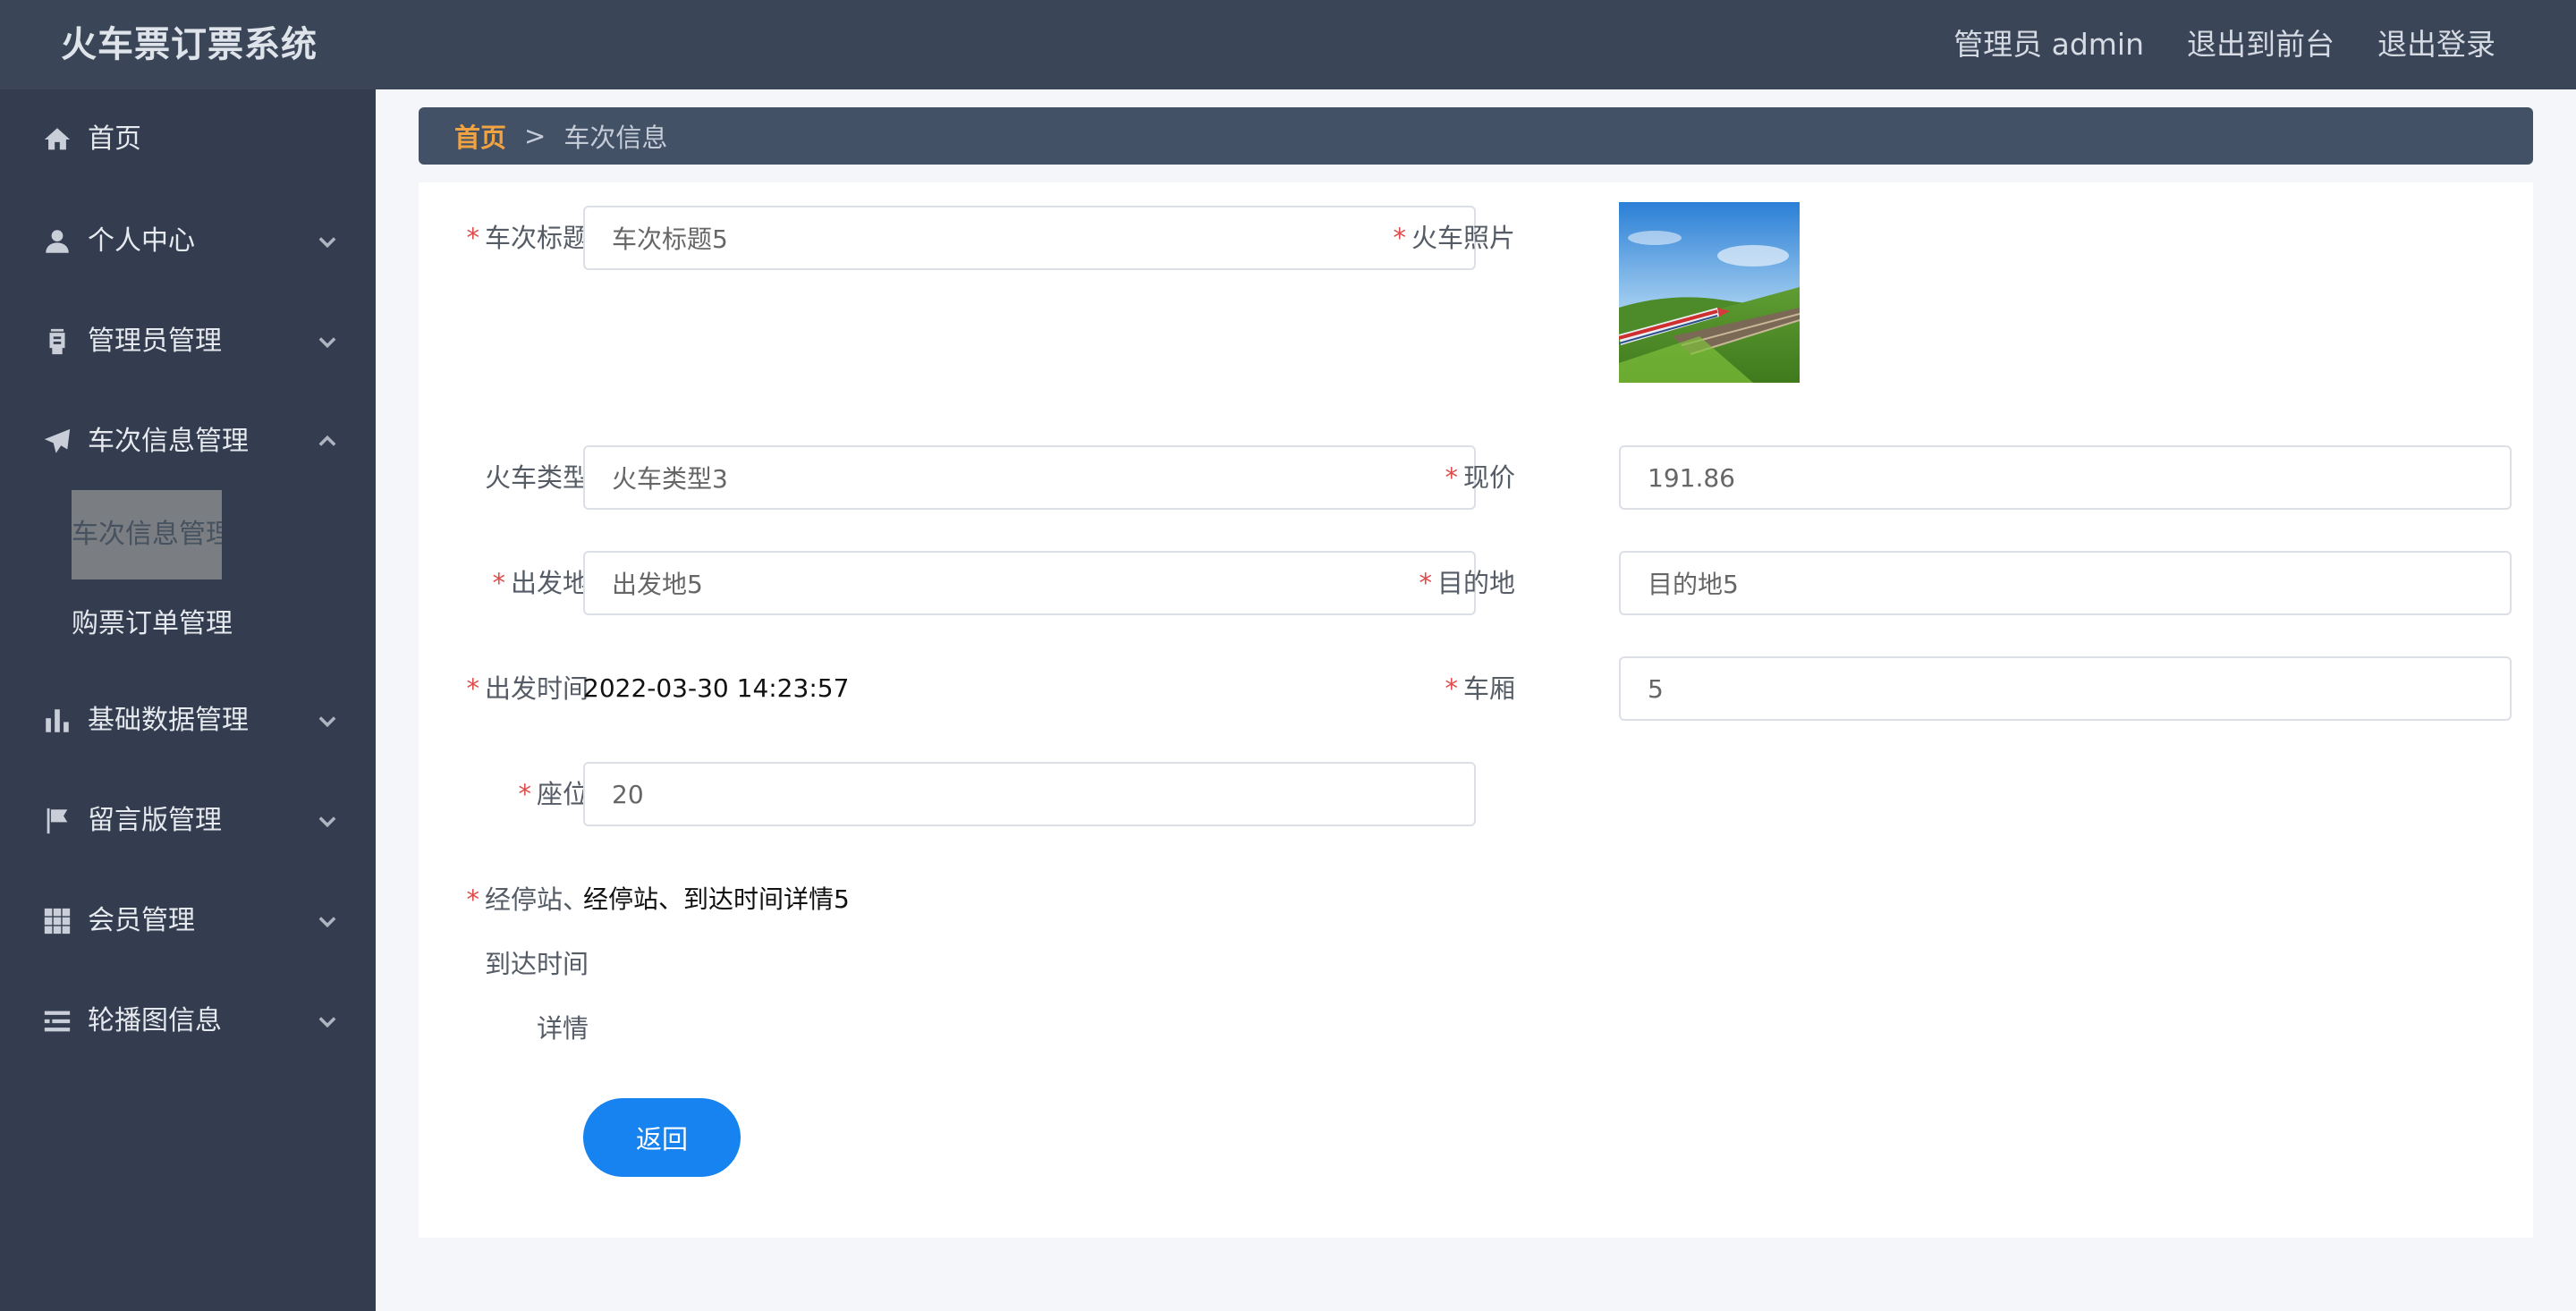  Describe the element at coordinates (57, 1021) in the screenshot. I see `list-icon` at that location.